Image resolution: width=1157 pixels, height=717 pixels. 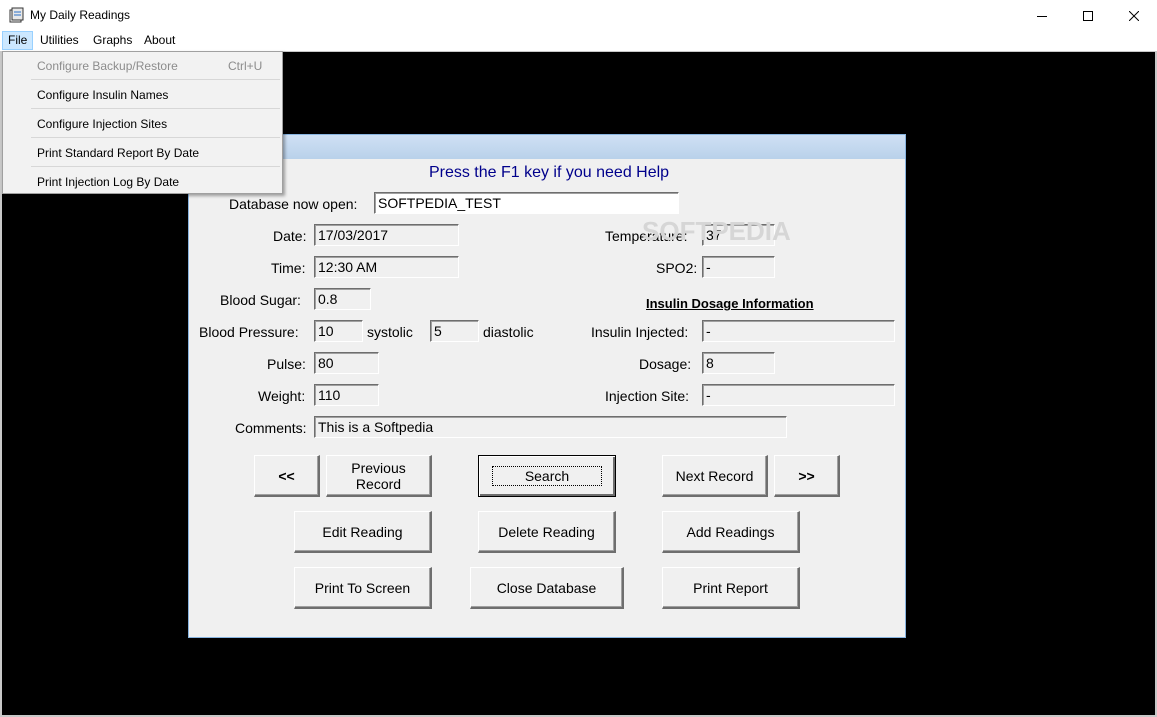 I want to click on first-record-button: <<, so click(x=287, y=476).